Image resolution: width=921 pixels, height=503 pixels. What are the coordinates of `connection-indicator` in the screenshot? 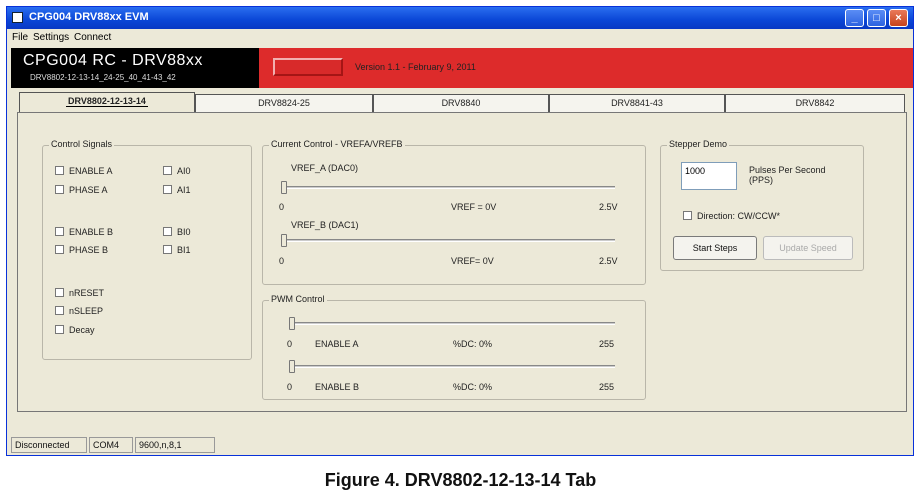 It's located at (308, 67).